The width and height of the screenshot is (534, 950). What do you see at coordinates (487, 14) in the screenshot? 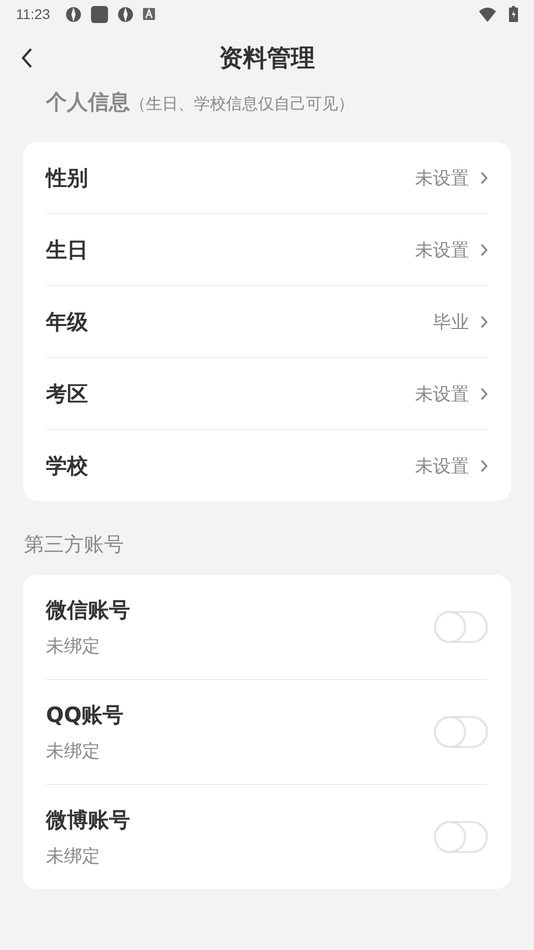
I see `wifi-icon` at bounding box center [487, 14].